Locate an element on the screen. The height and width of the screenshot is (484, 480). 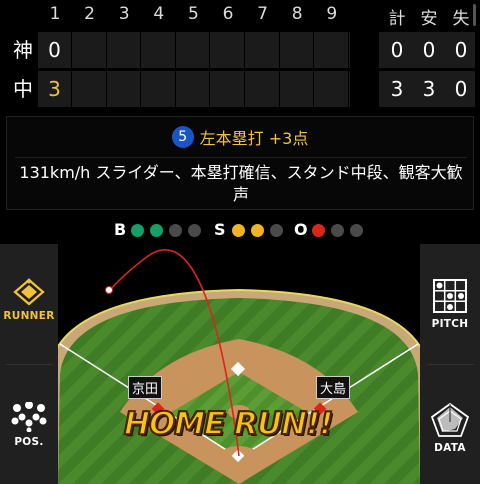
away-inning-4-score is located at coordinates (159, 50).